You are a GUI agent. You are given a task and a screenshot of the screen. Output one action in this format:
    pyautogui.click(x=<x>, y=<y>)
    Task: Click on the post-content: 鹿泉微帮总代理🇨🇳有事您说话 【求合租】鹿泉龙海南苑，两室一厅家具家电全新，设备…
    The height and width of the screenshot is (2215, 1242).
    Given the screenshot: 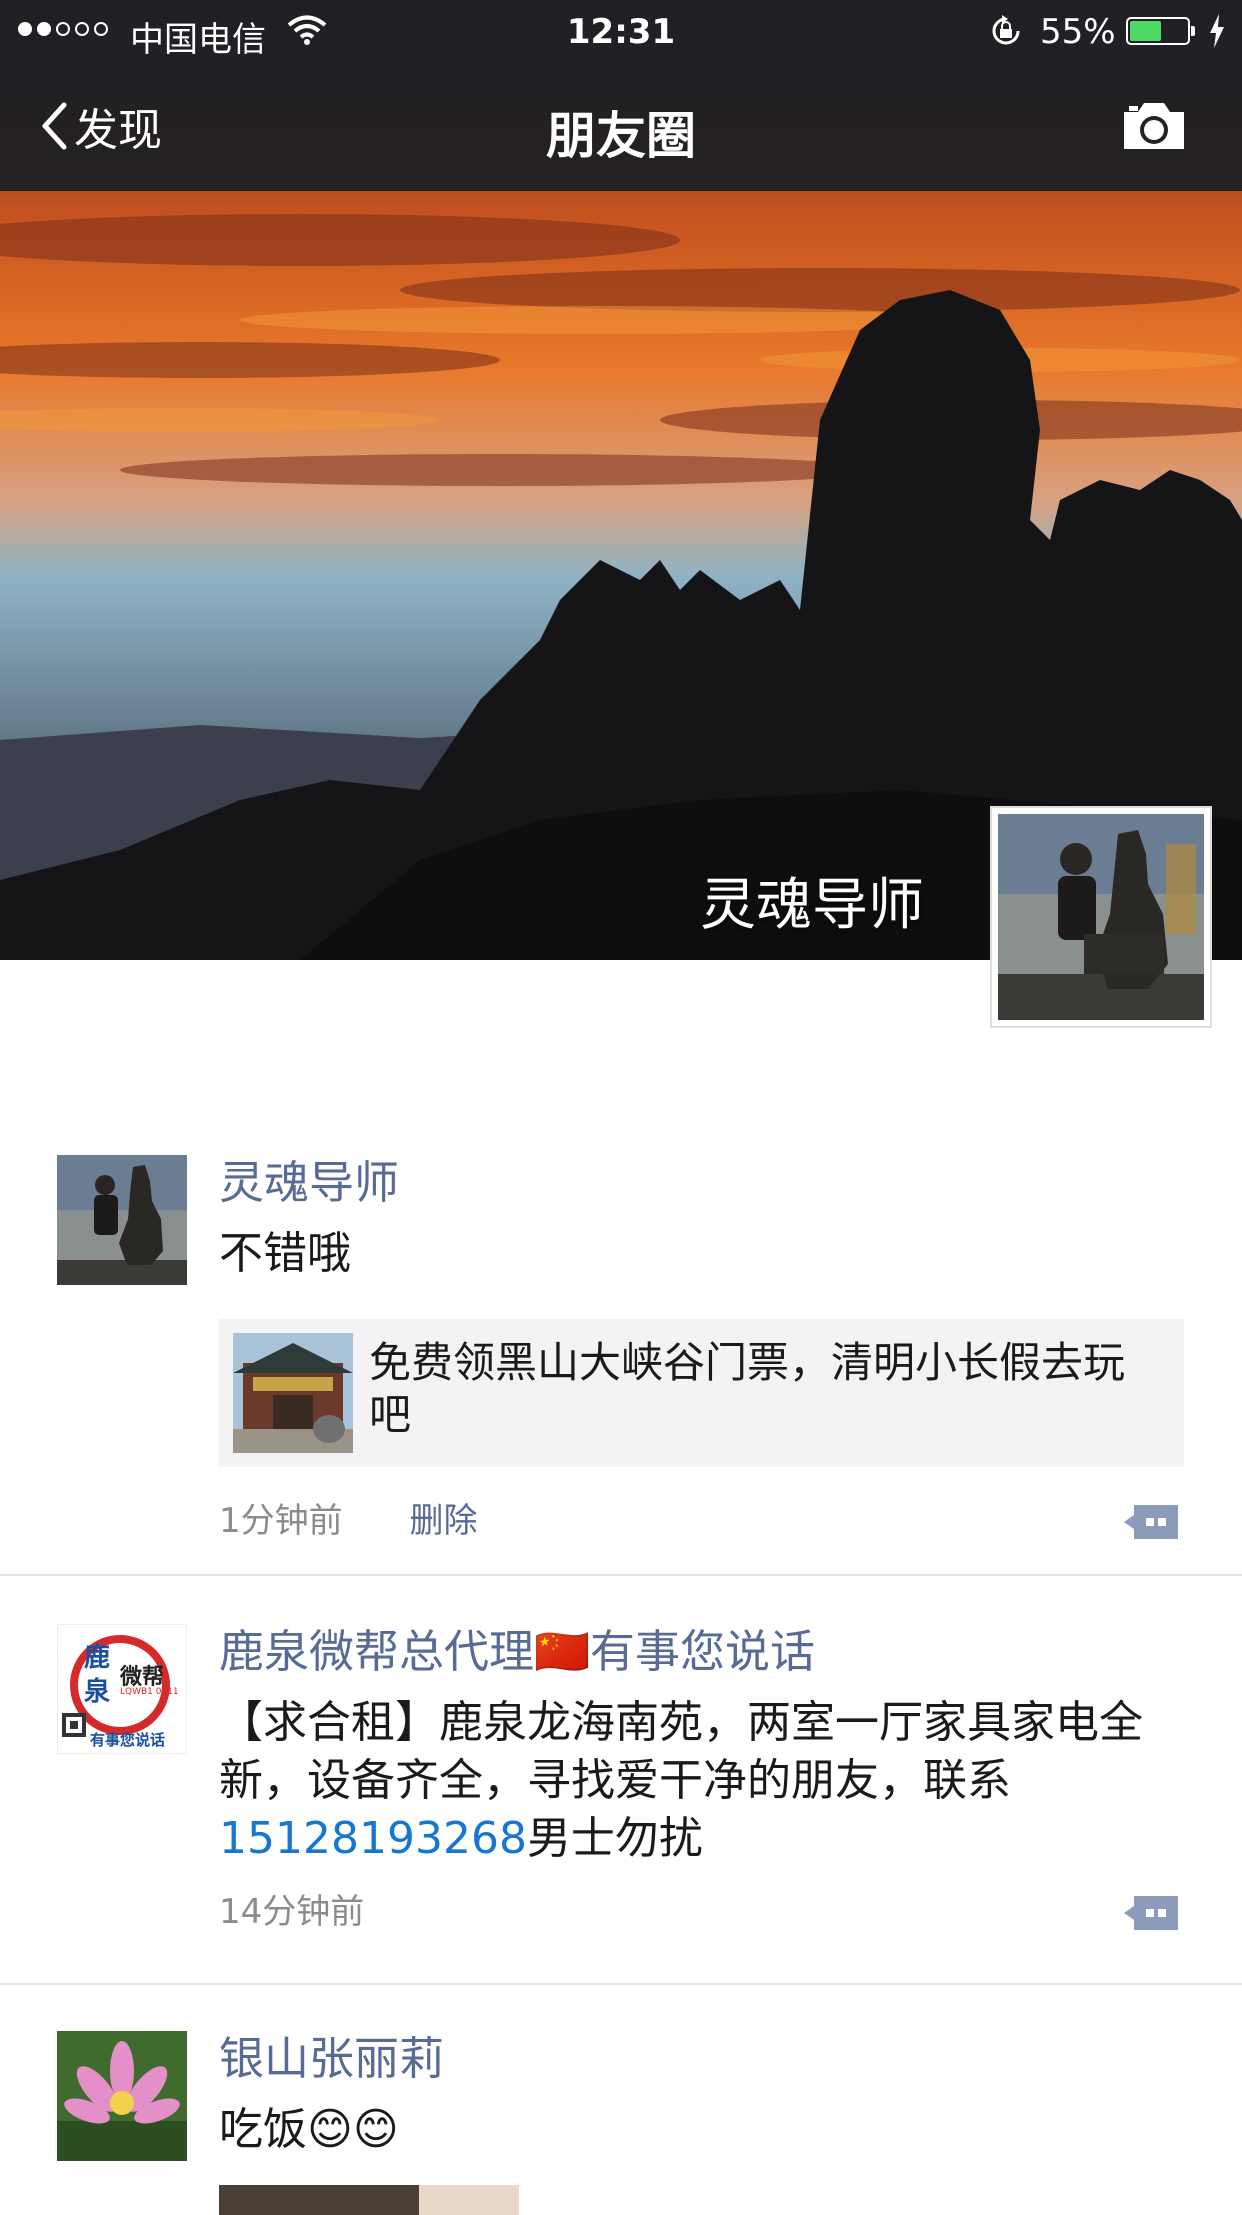 What is the action you would take?
    pyautogui.click(x=701, y=1783)
    